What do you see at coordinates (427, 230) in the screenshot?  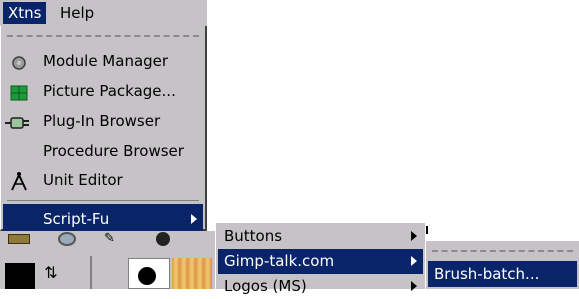 I see `cursor-mark` at bounding box center [427, 230].